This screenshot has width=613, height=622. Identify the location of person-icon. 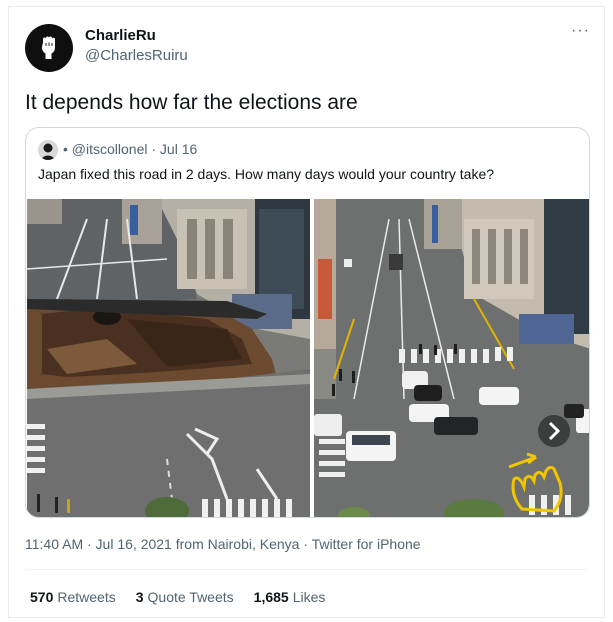
(48, 150).